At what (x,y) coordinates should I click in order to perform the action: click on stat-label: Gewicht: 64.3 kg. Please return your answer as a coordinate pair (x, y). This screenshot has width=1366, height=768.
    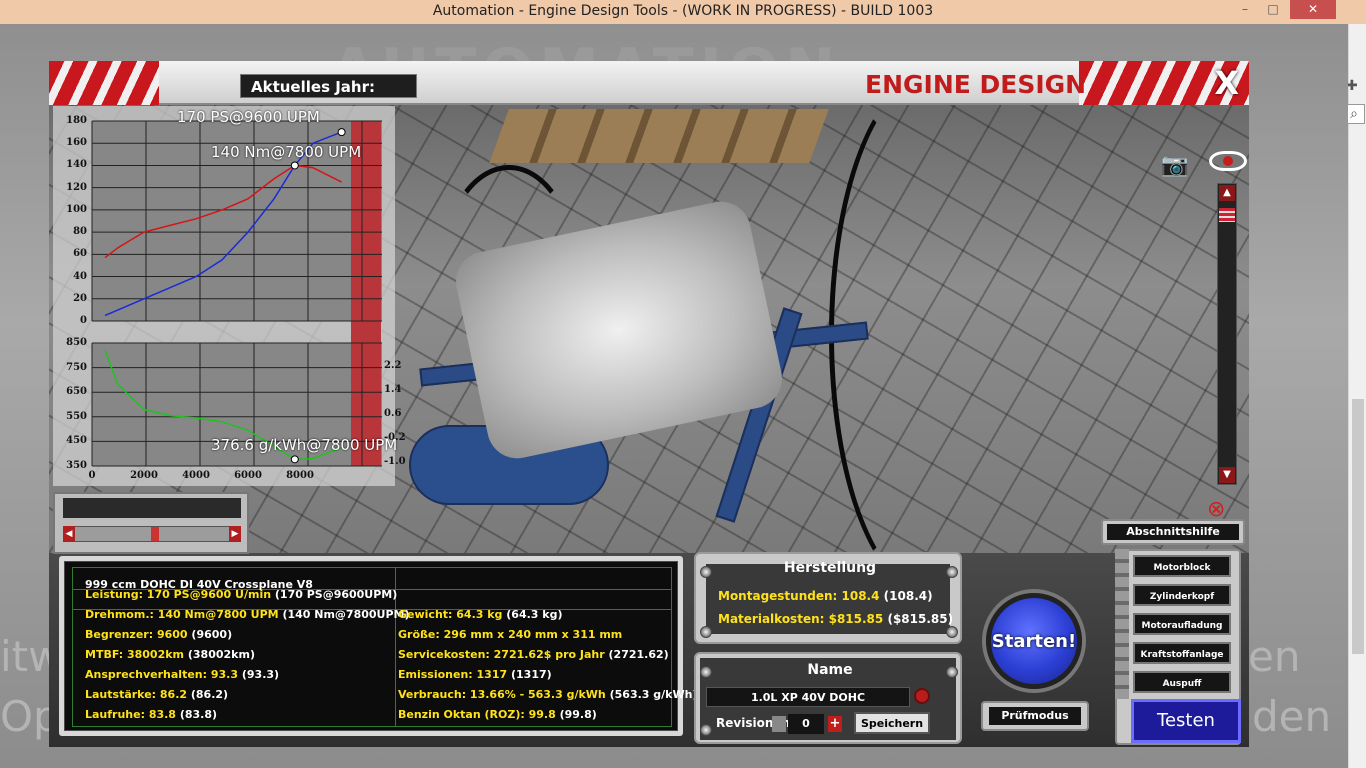
    Looking at the image, I should click on (450, 614).